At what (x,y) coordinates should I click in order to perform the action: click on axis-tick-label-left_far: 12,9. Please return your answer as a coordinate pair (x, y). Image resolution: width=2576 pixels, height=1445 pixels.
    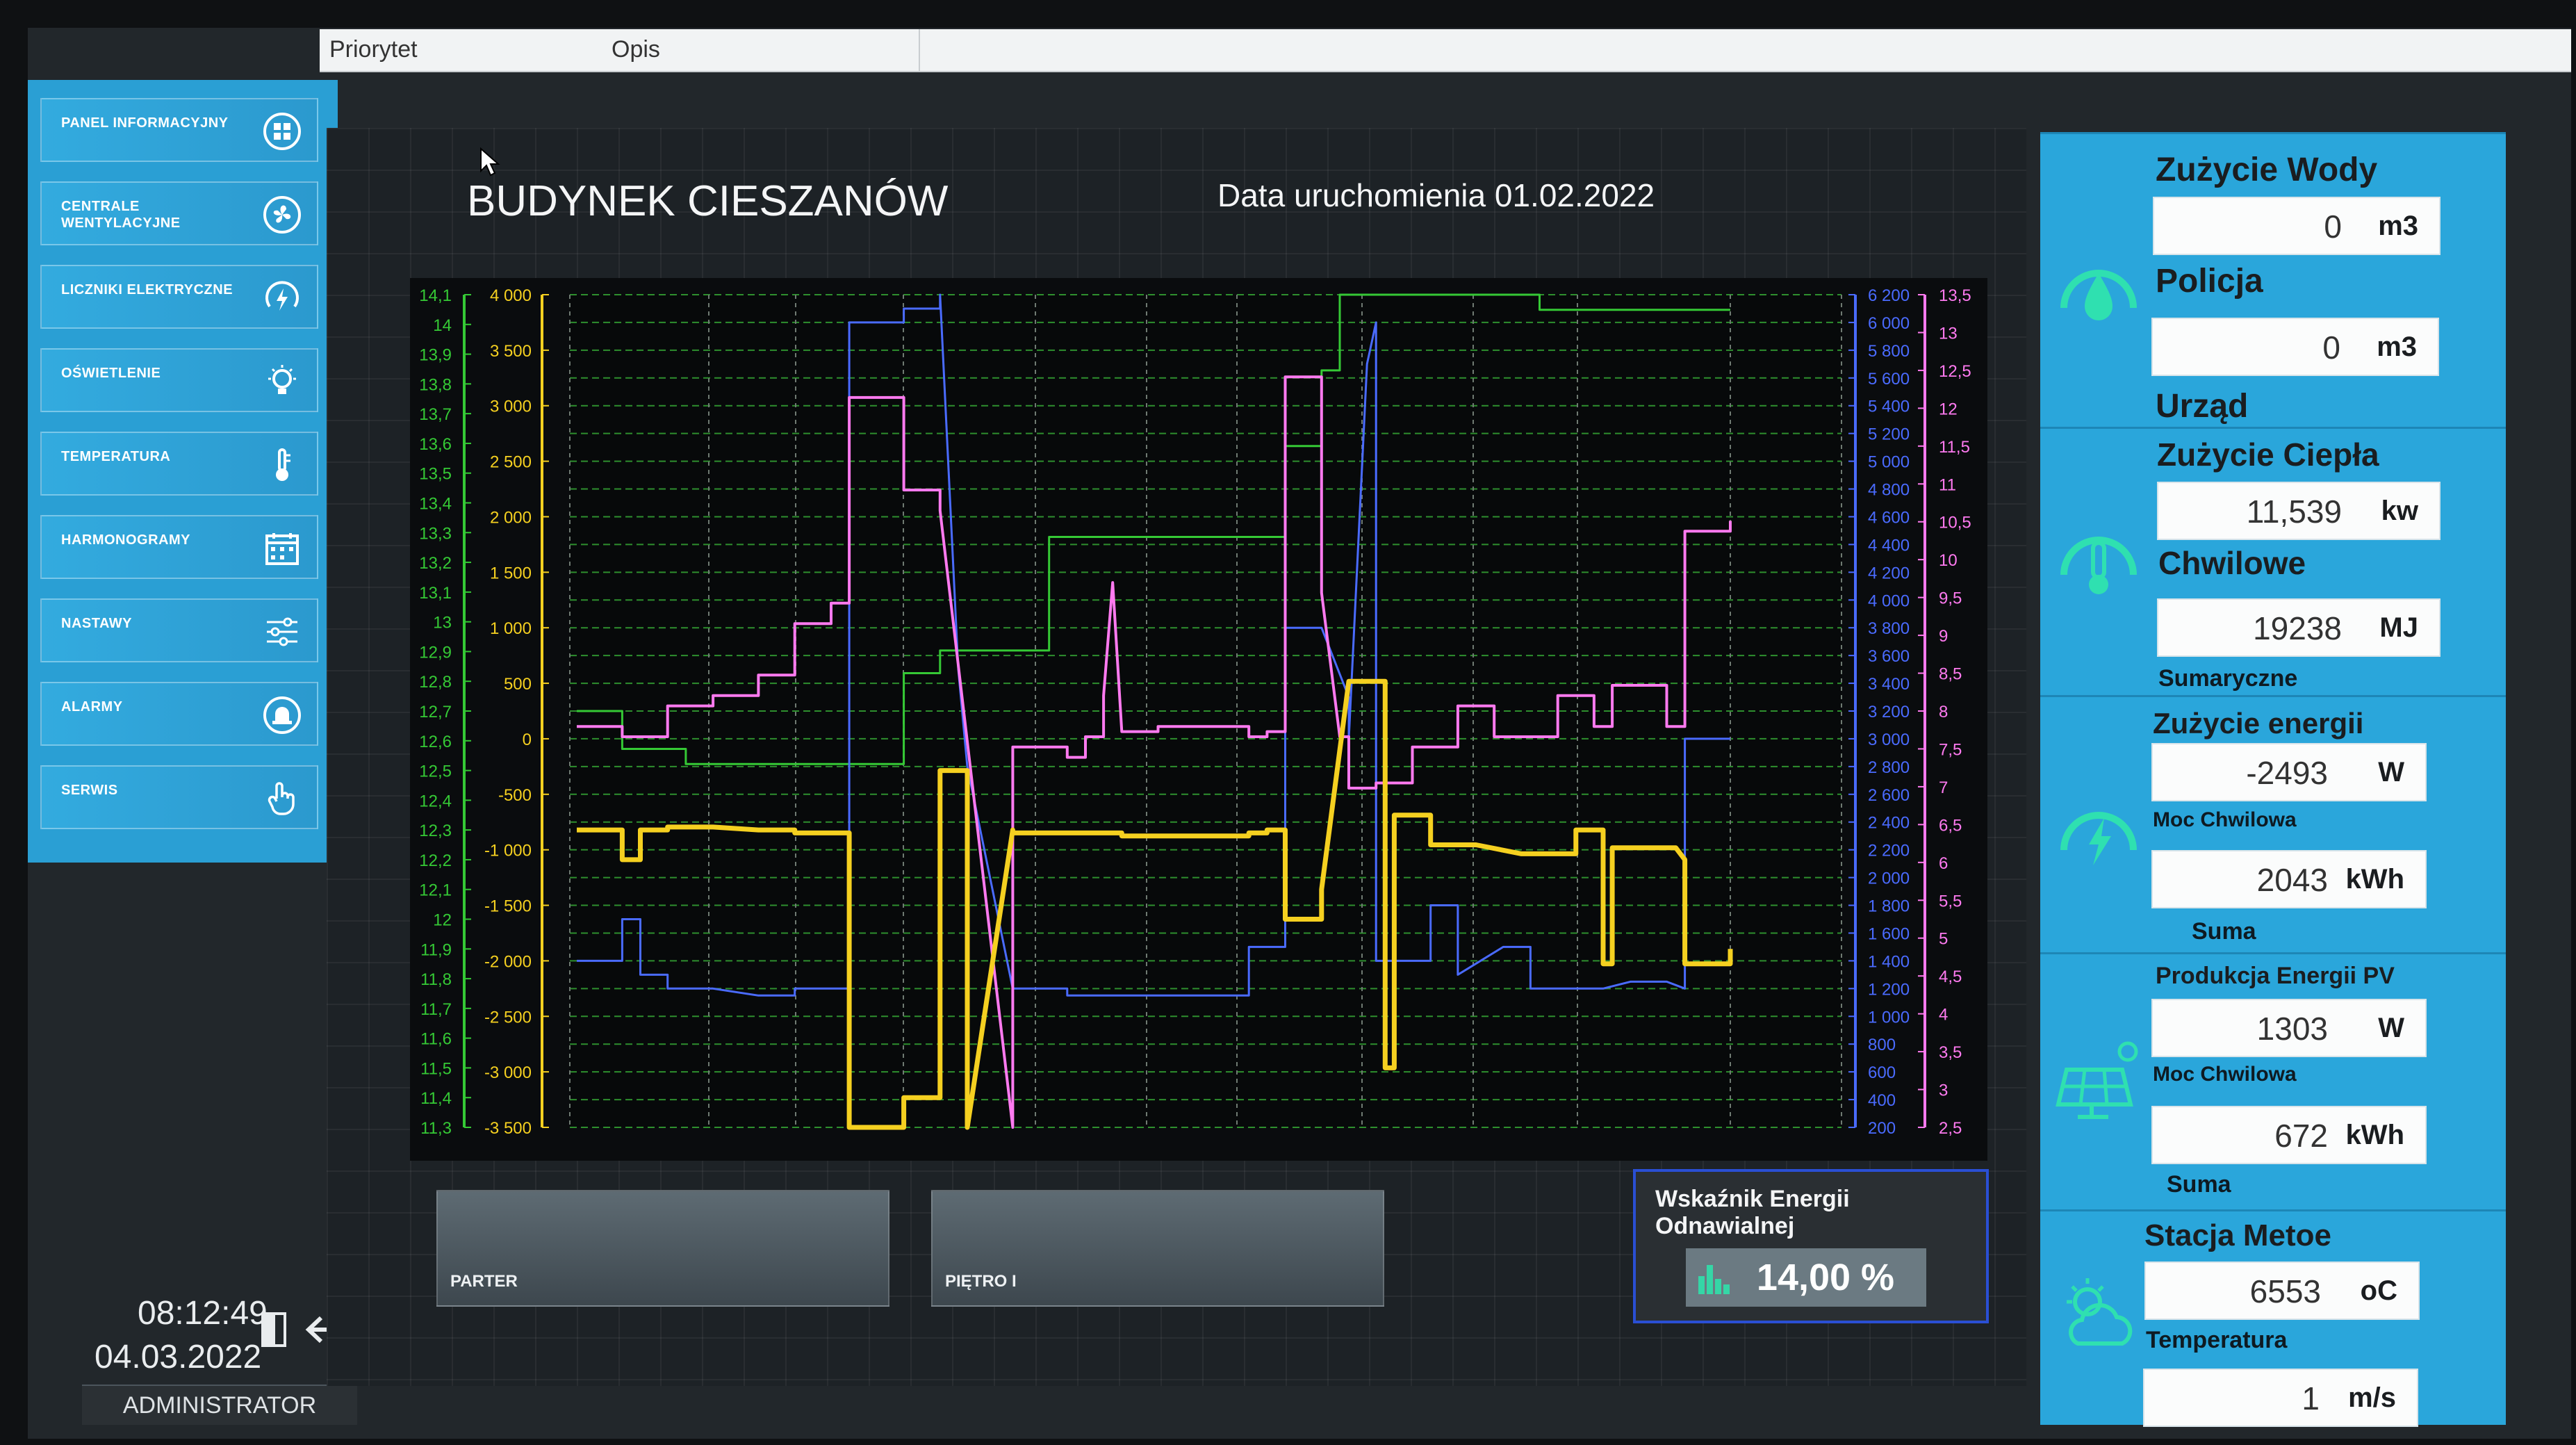
    Looking at the image, I should click on (435, 652).